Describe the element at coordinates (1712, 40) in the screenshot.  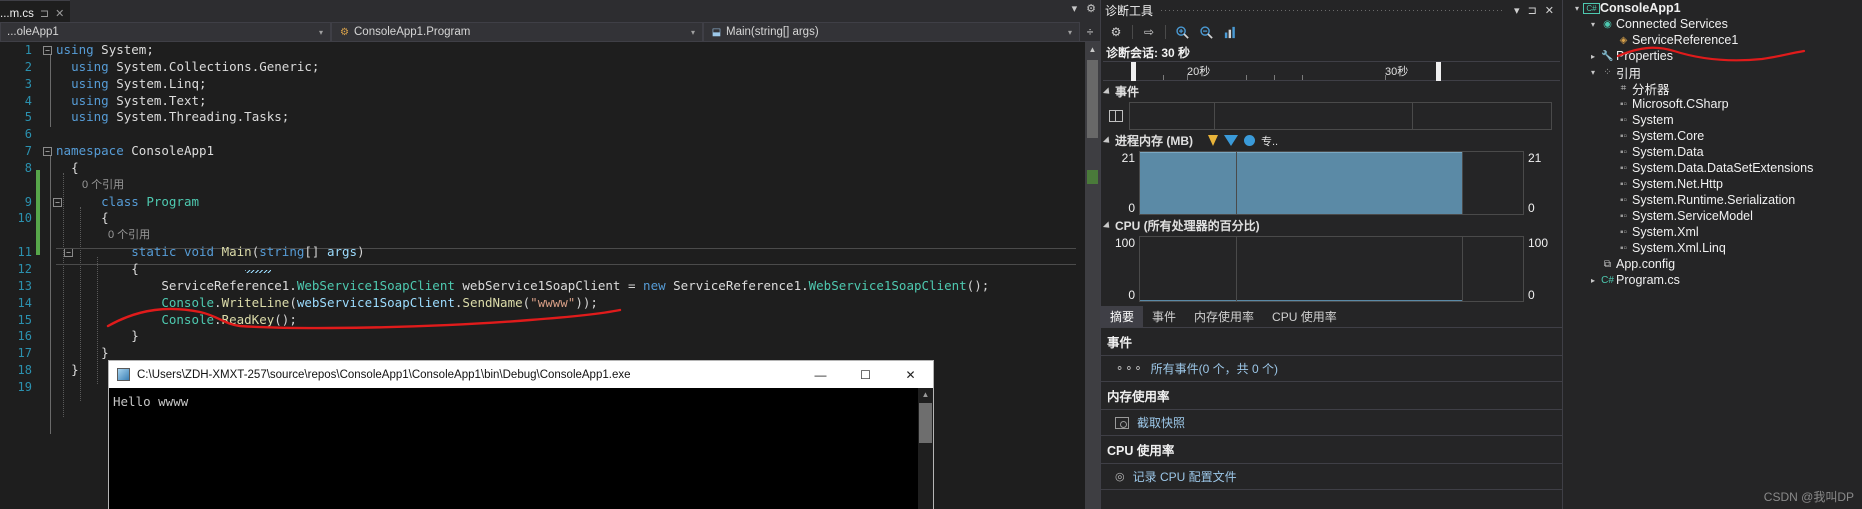
I see `solution-item-servicereference1: ◈ ServiceReference1` at that location.